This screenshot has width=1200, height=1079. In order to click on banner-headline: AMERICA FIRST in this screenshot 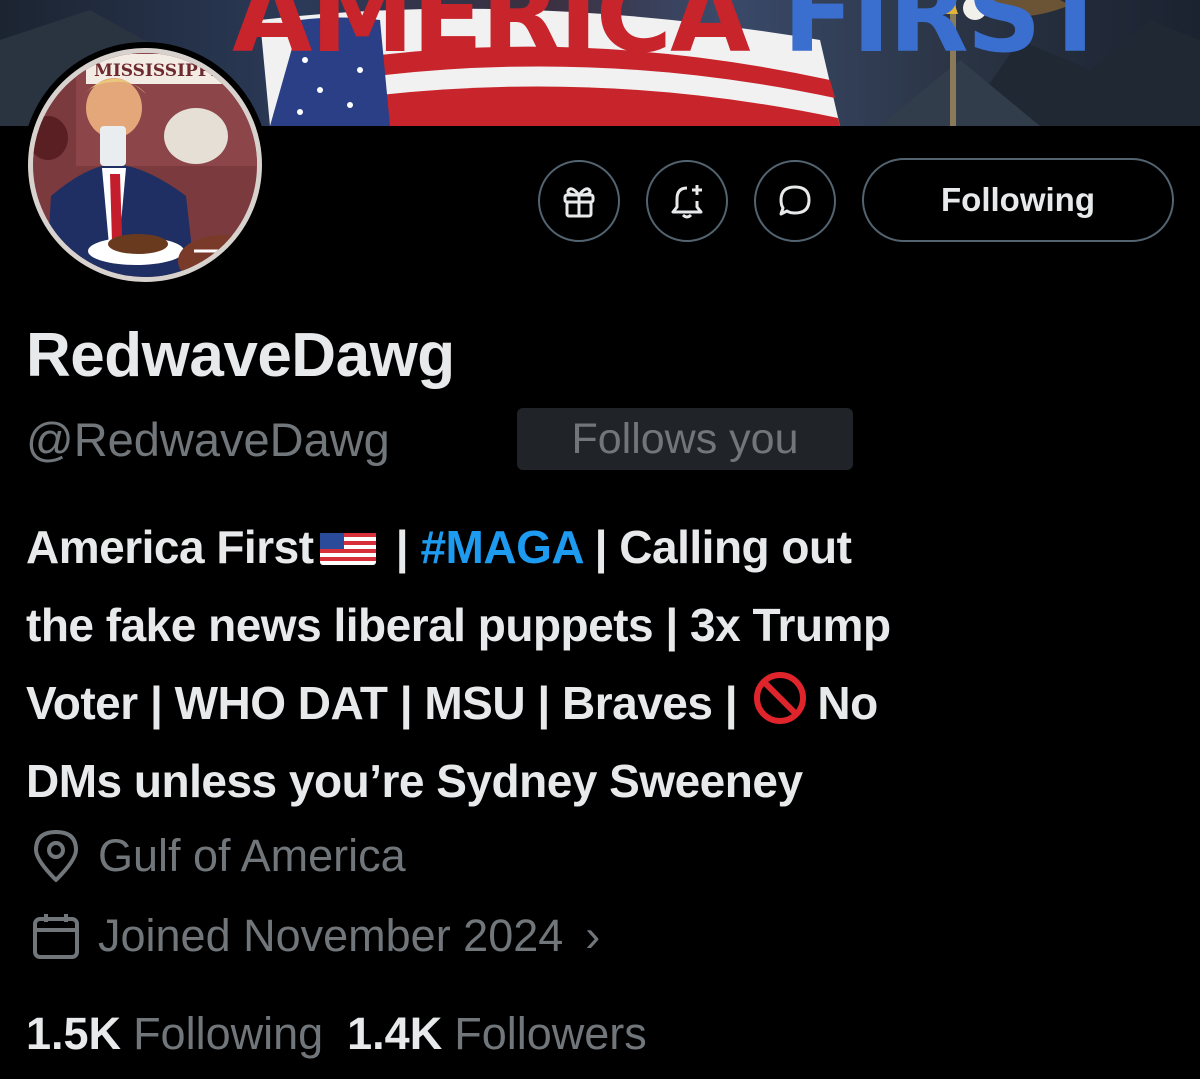, I will do `click(671, 38)`.